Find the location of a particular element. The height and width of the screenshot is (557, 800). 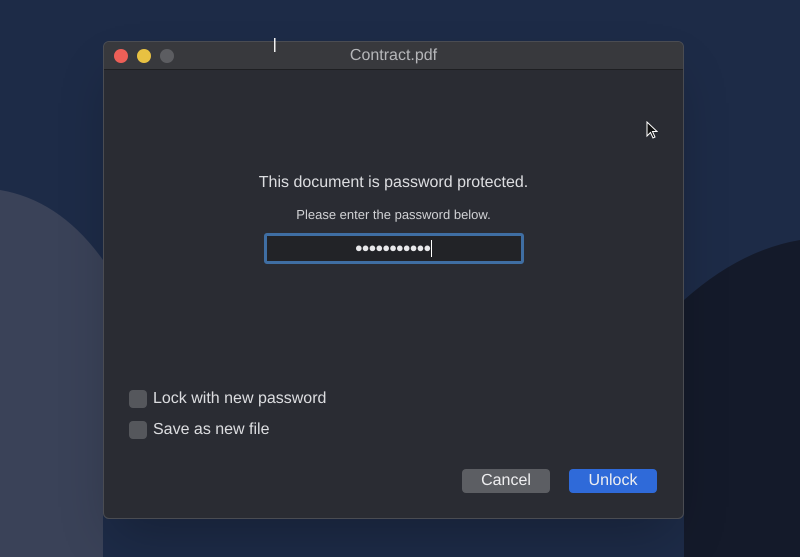

password-field: ●●●●●●●●●●● is located at coordinates (394, 248).